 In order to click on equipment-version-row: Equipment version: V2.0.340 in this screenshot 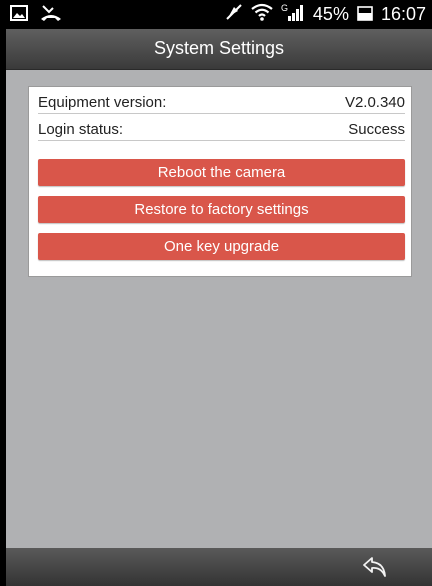, I will do `click(221, 103)`.